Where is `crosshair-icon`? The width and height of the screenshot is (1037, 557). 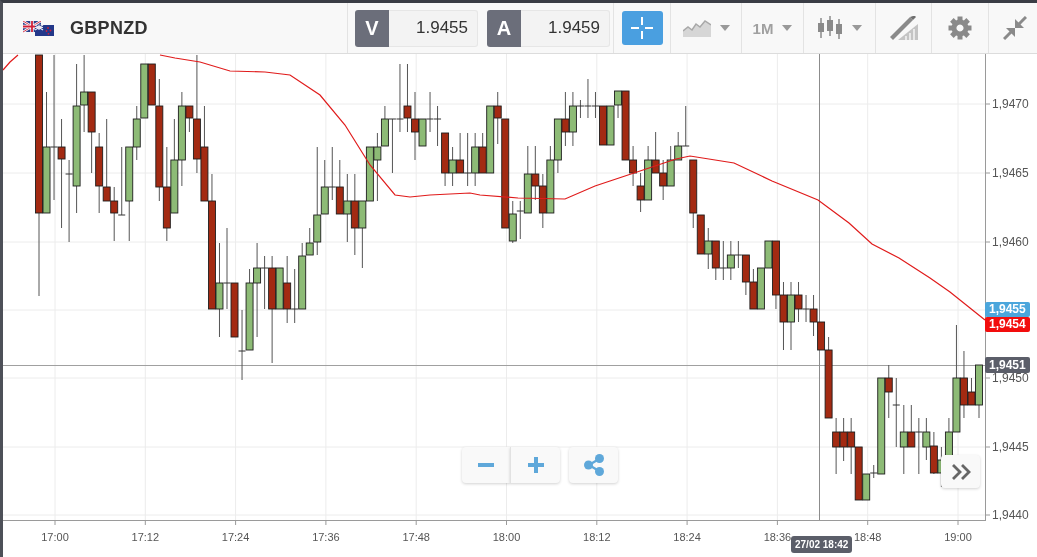
crosshair-icon is located at coordinates (642, 28).